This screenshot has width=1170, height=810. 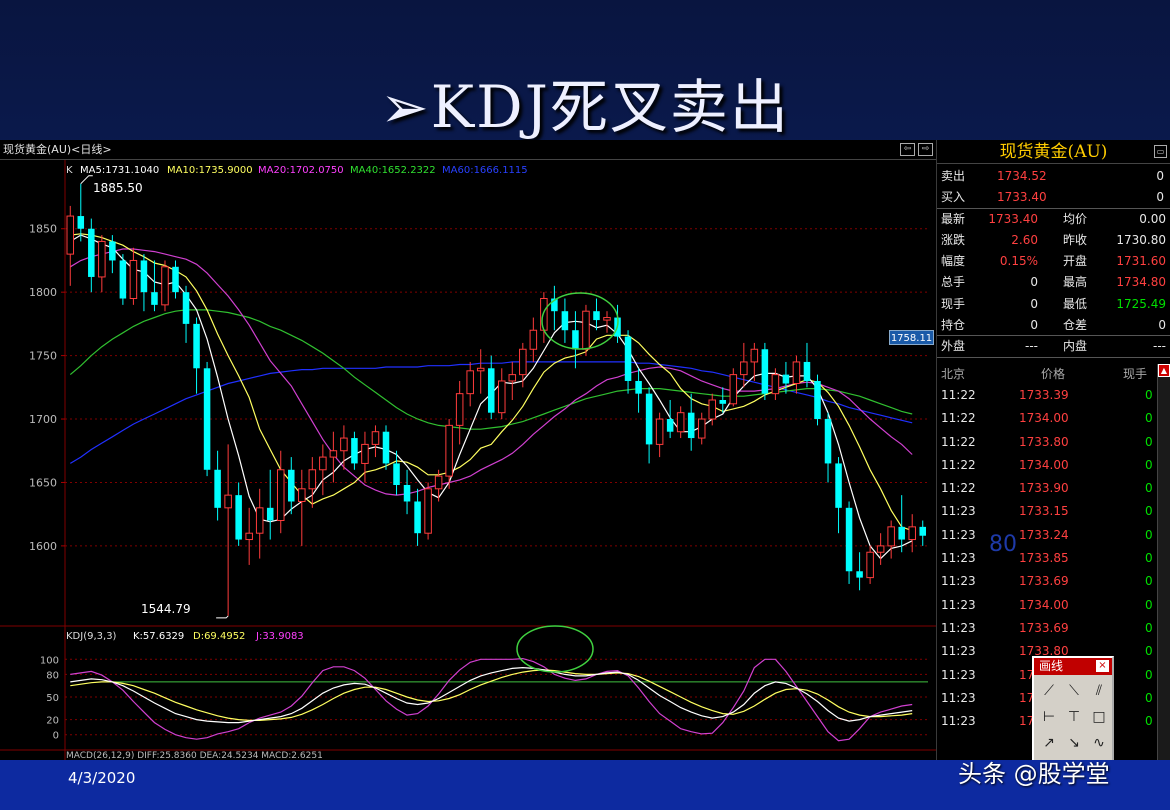 I want to click on tick-row: 11:23 1734.00 0, so click(x=1053, y=605).